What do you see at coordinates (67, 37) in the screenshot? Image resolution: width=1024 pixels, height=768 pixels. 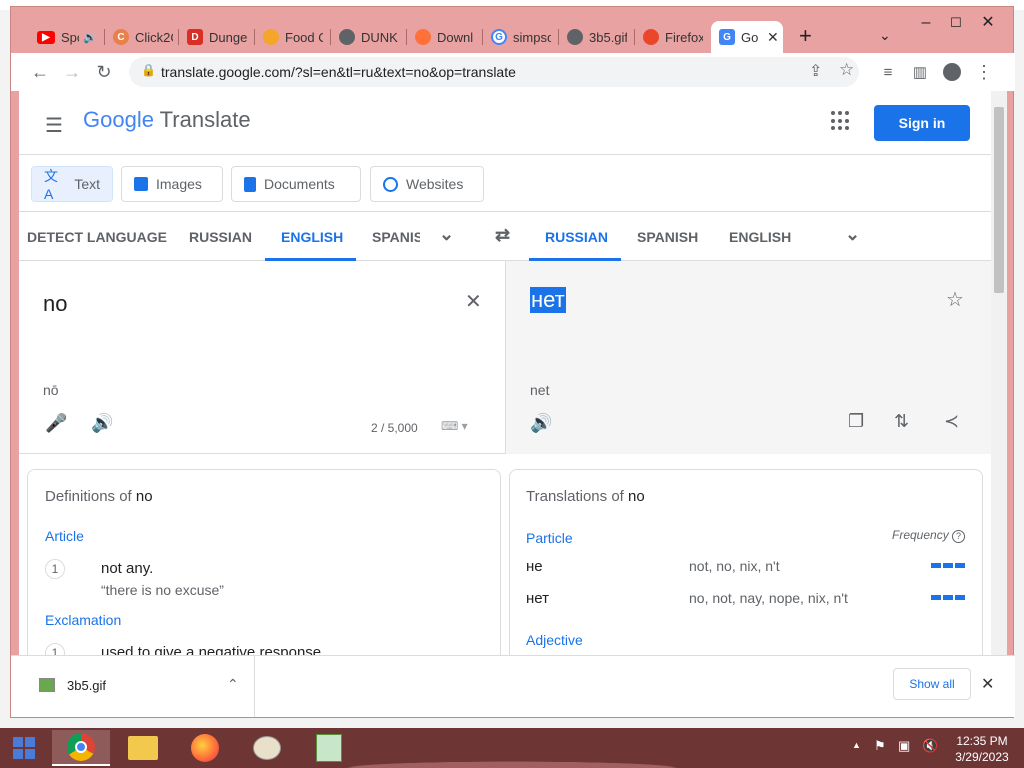 I see `tab-0: ▶ Spotify 🔊` at bounding box center [67, 37].